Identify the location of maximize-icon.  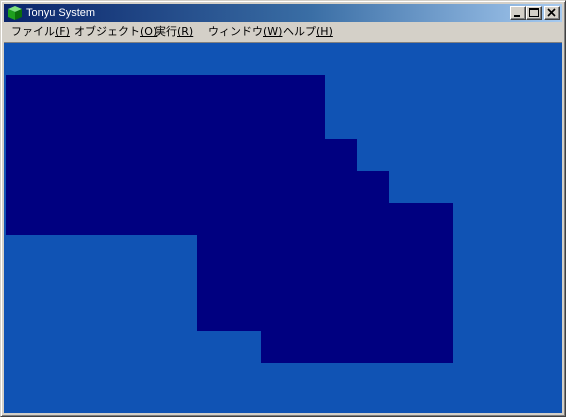
(534, 12).